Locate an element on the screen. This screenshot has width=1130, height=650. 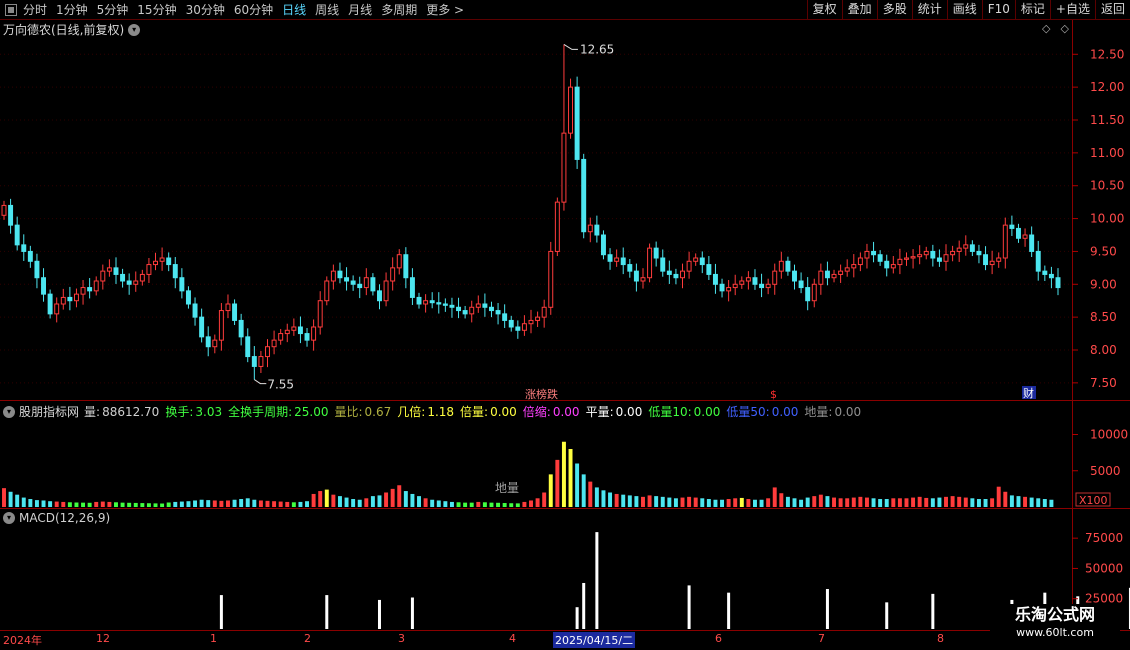
date-label: 3 is located at coordinates (401, 638).